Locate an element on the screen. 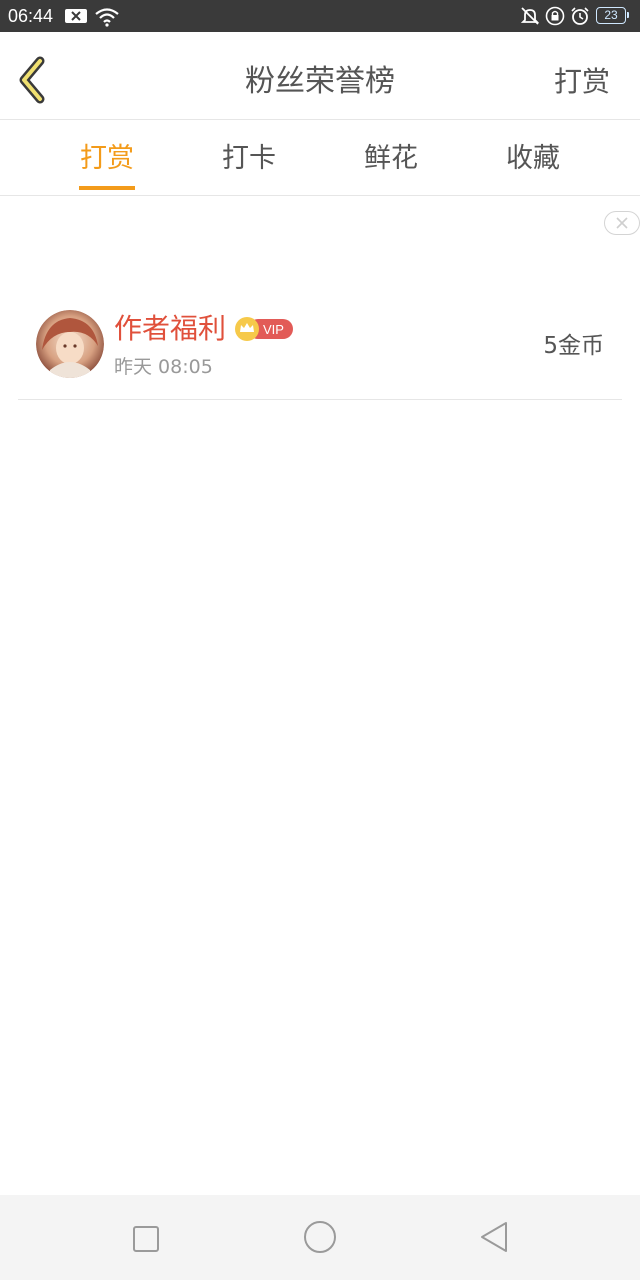 This screenshot has height=1280, width=640. circle-home-icon is located at coordinates (320, 1237).